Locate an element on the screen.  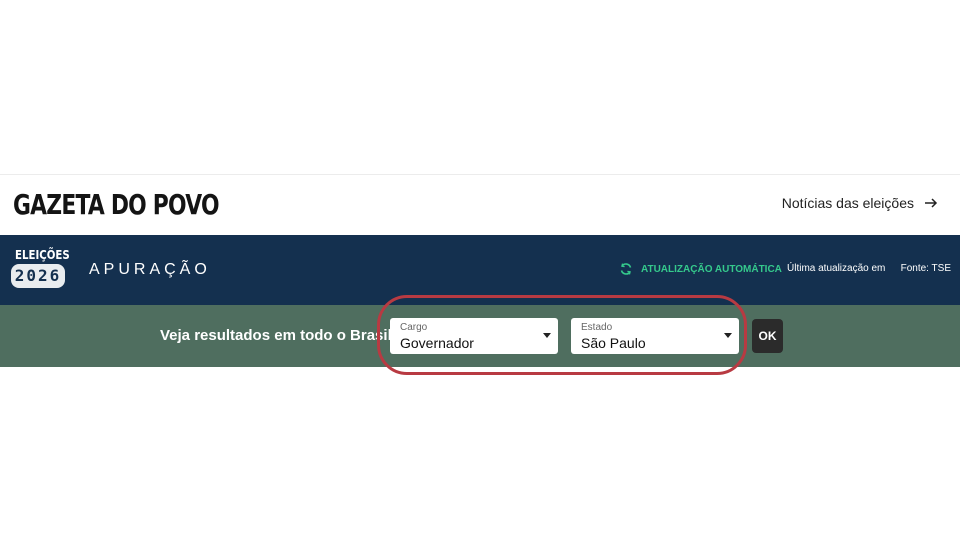
cargo-select-value: Governador is located at coordinates (437, 343).